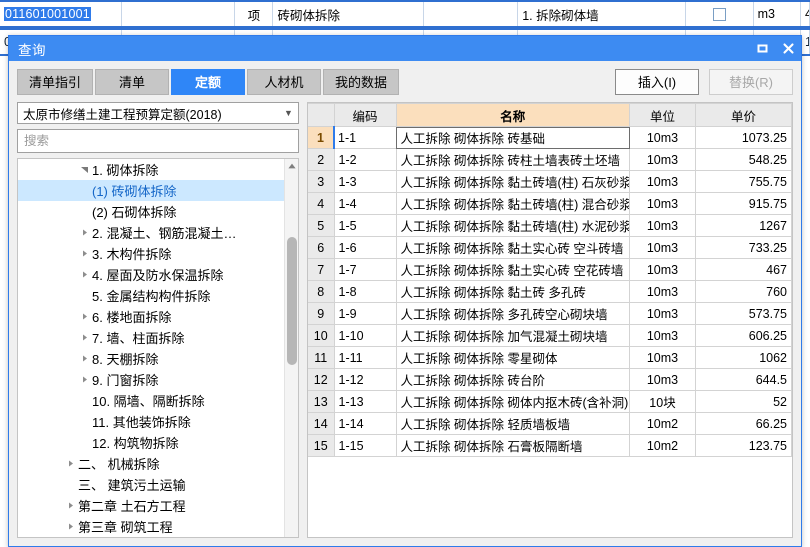  I want to click on tab-qingdan: 清单, so click(132, 82).